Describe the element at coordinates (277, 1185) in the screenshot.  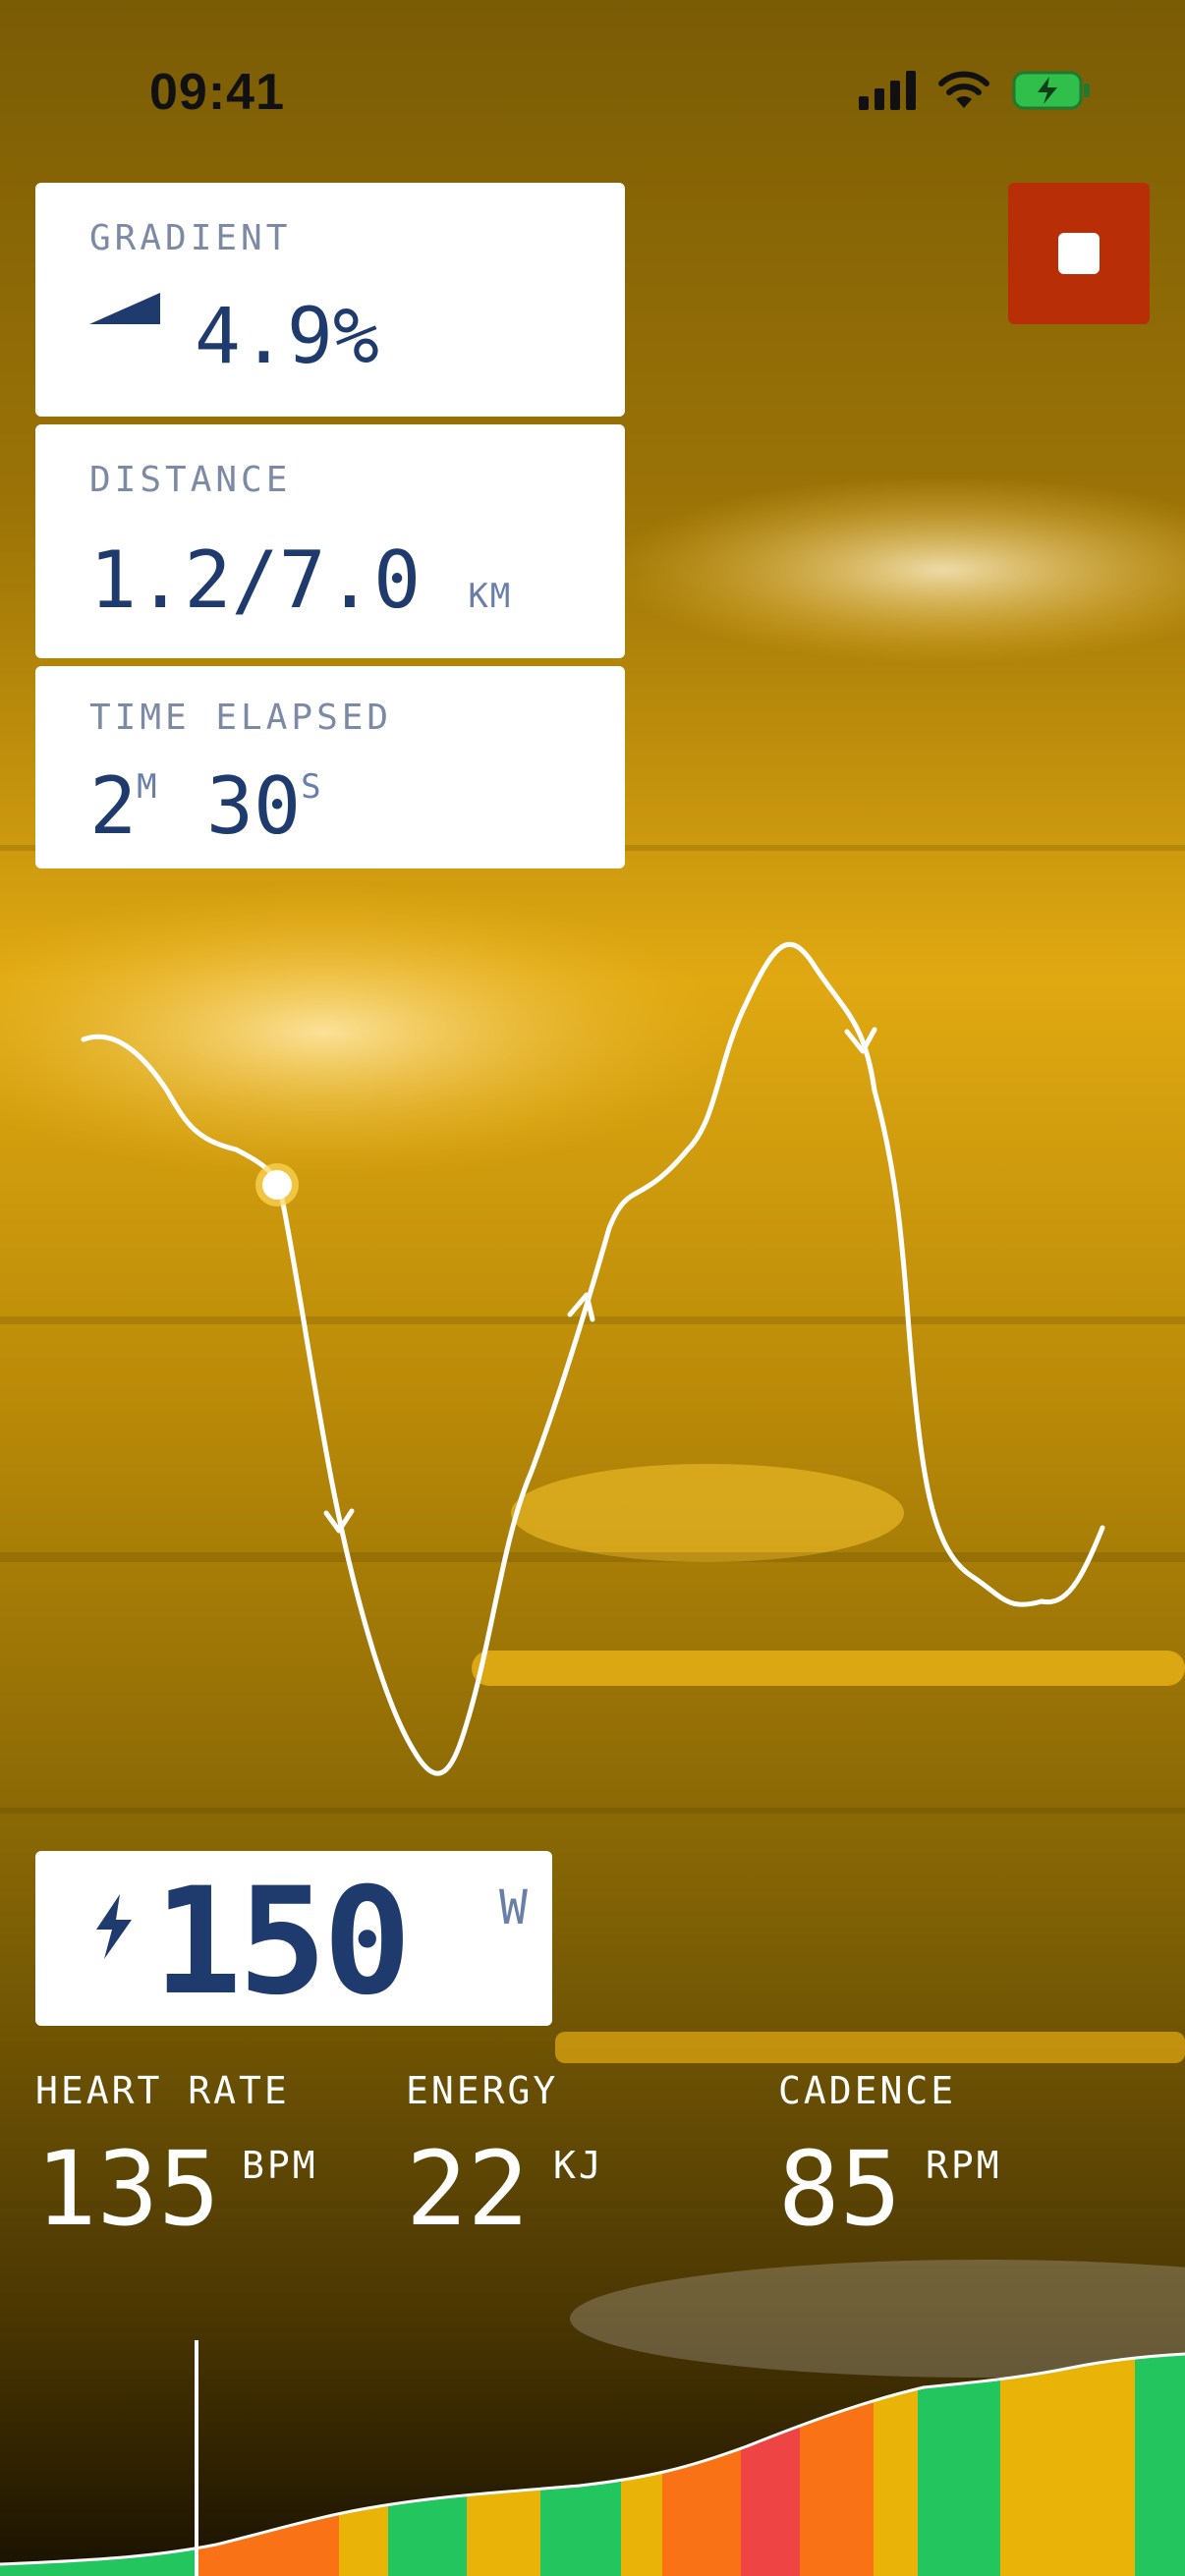
I see `current-position-dot` at that location.